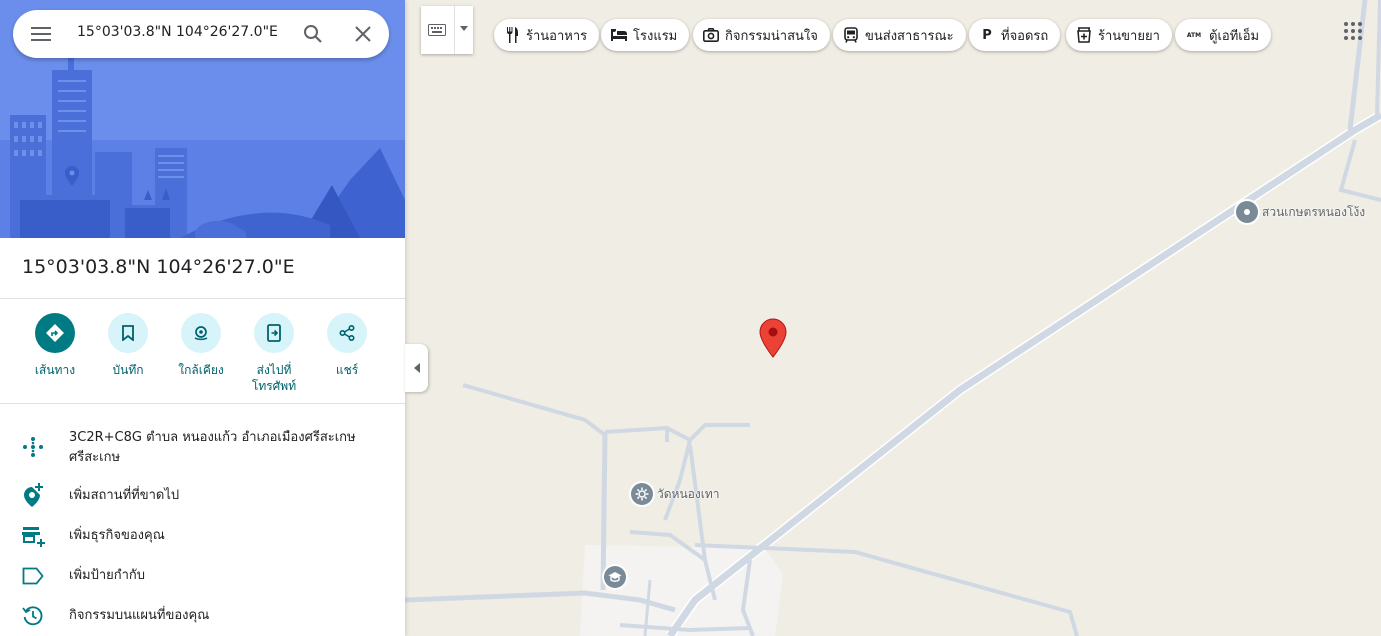 Image resolution: width=1381 pixels, height=636 pixels. Describe the element at coordinates (201, 370) in the screenshot. I see `nearby-label: ใกล้เคียง` at that location.